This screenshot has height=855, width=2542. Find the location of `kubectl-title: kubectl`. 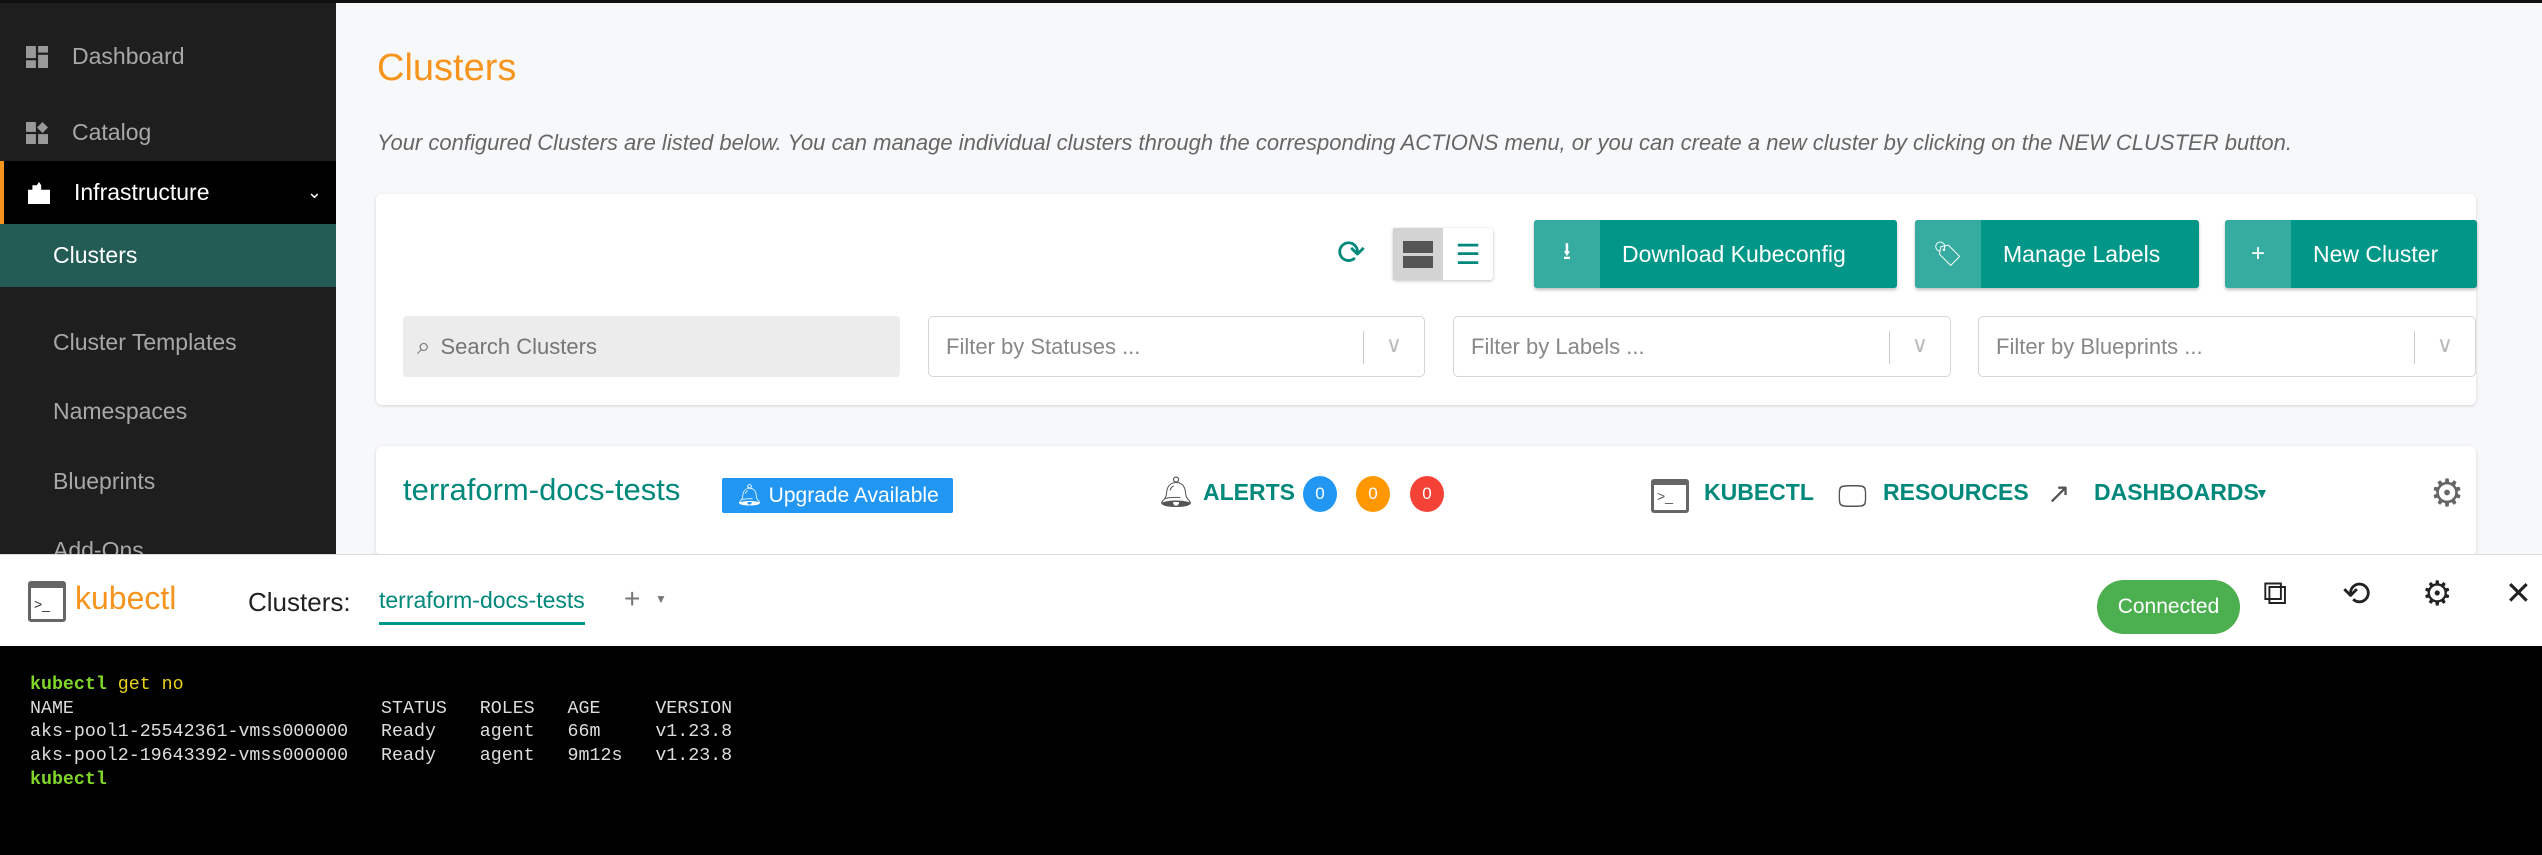

kubectl-title: kubectl is located at coordinates (126, 598).